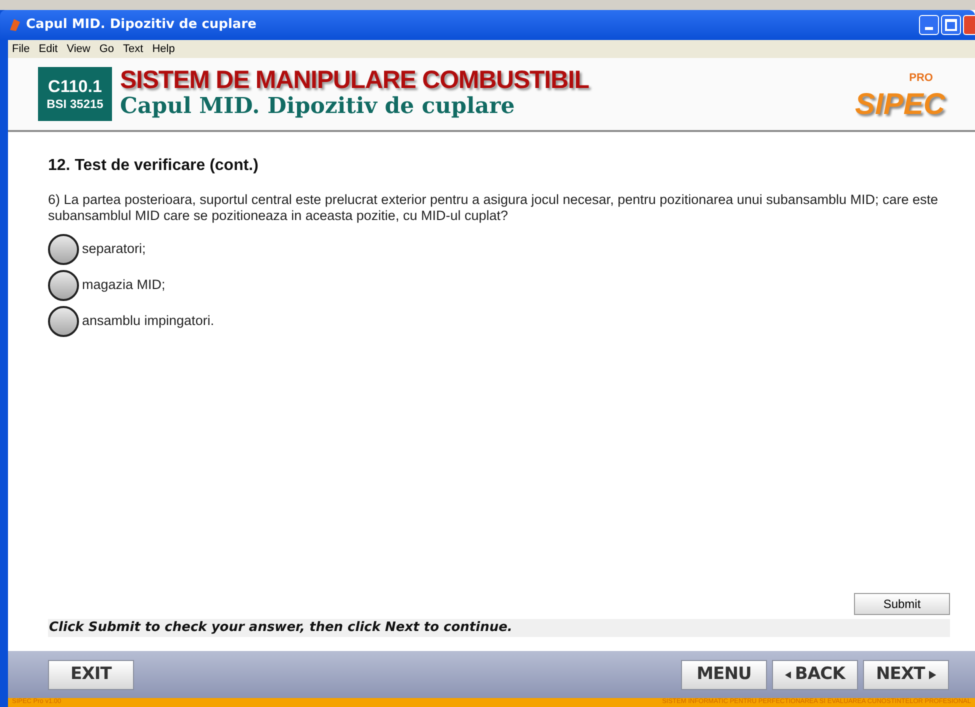 The image size is (975, 707). I want to click on option-label: separatori;, so click(114, 249).